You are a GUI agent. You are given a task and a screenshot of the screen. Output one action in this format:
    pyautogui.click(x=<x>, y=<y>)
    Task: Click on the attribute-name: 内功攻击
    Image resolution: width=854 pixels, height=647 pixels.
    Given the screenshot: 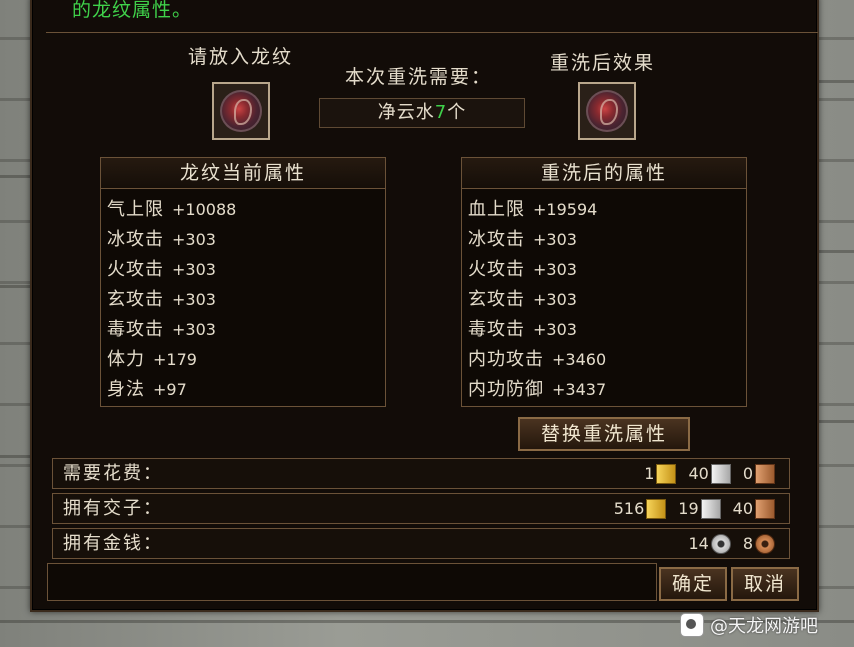 What is the action you would take?
    pyautogui.click(x=506, y=359)
    